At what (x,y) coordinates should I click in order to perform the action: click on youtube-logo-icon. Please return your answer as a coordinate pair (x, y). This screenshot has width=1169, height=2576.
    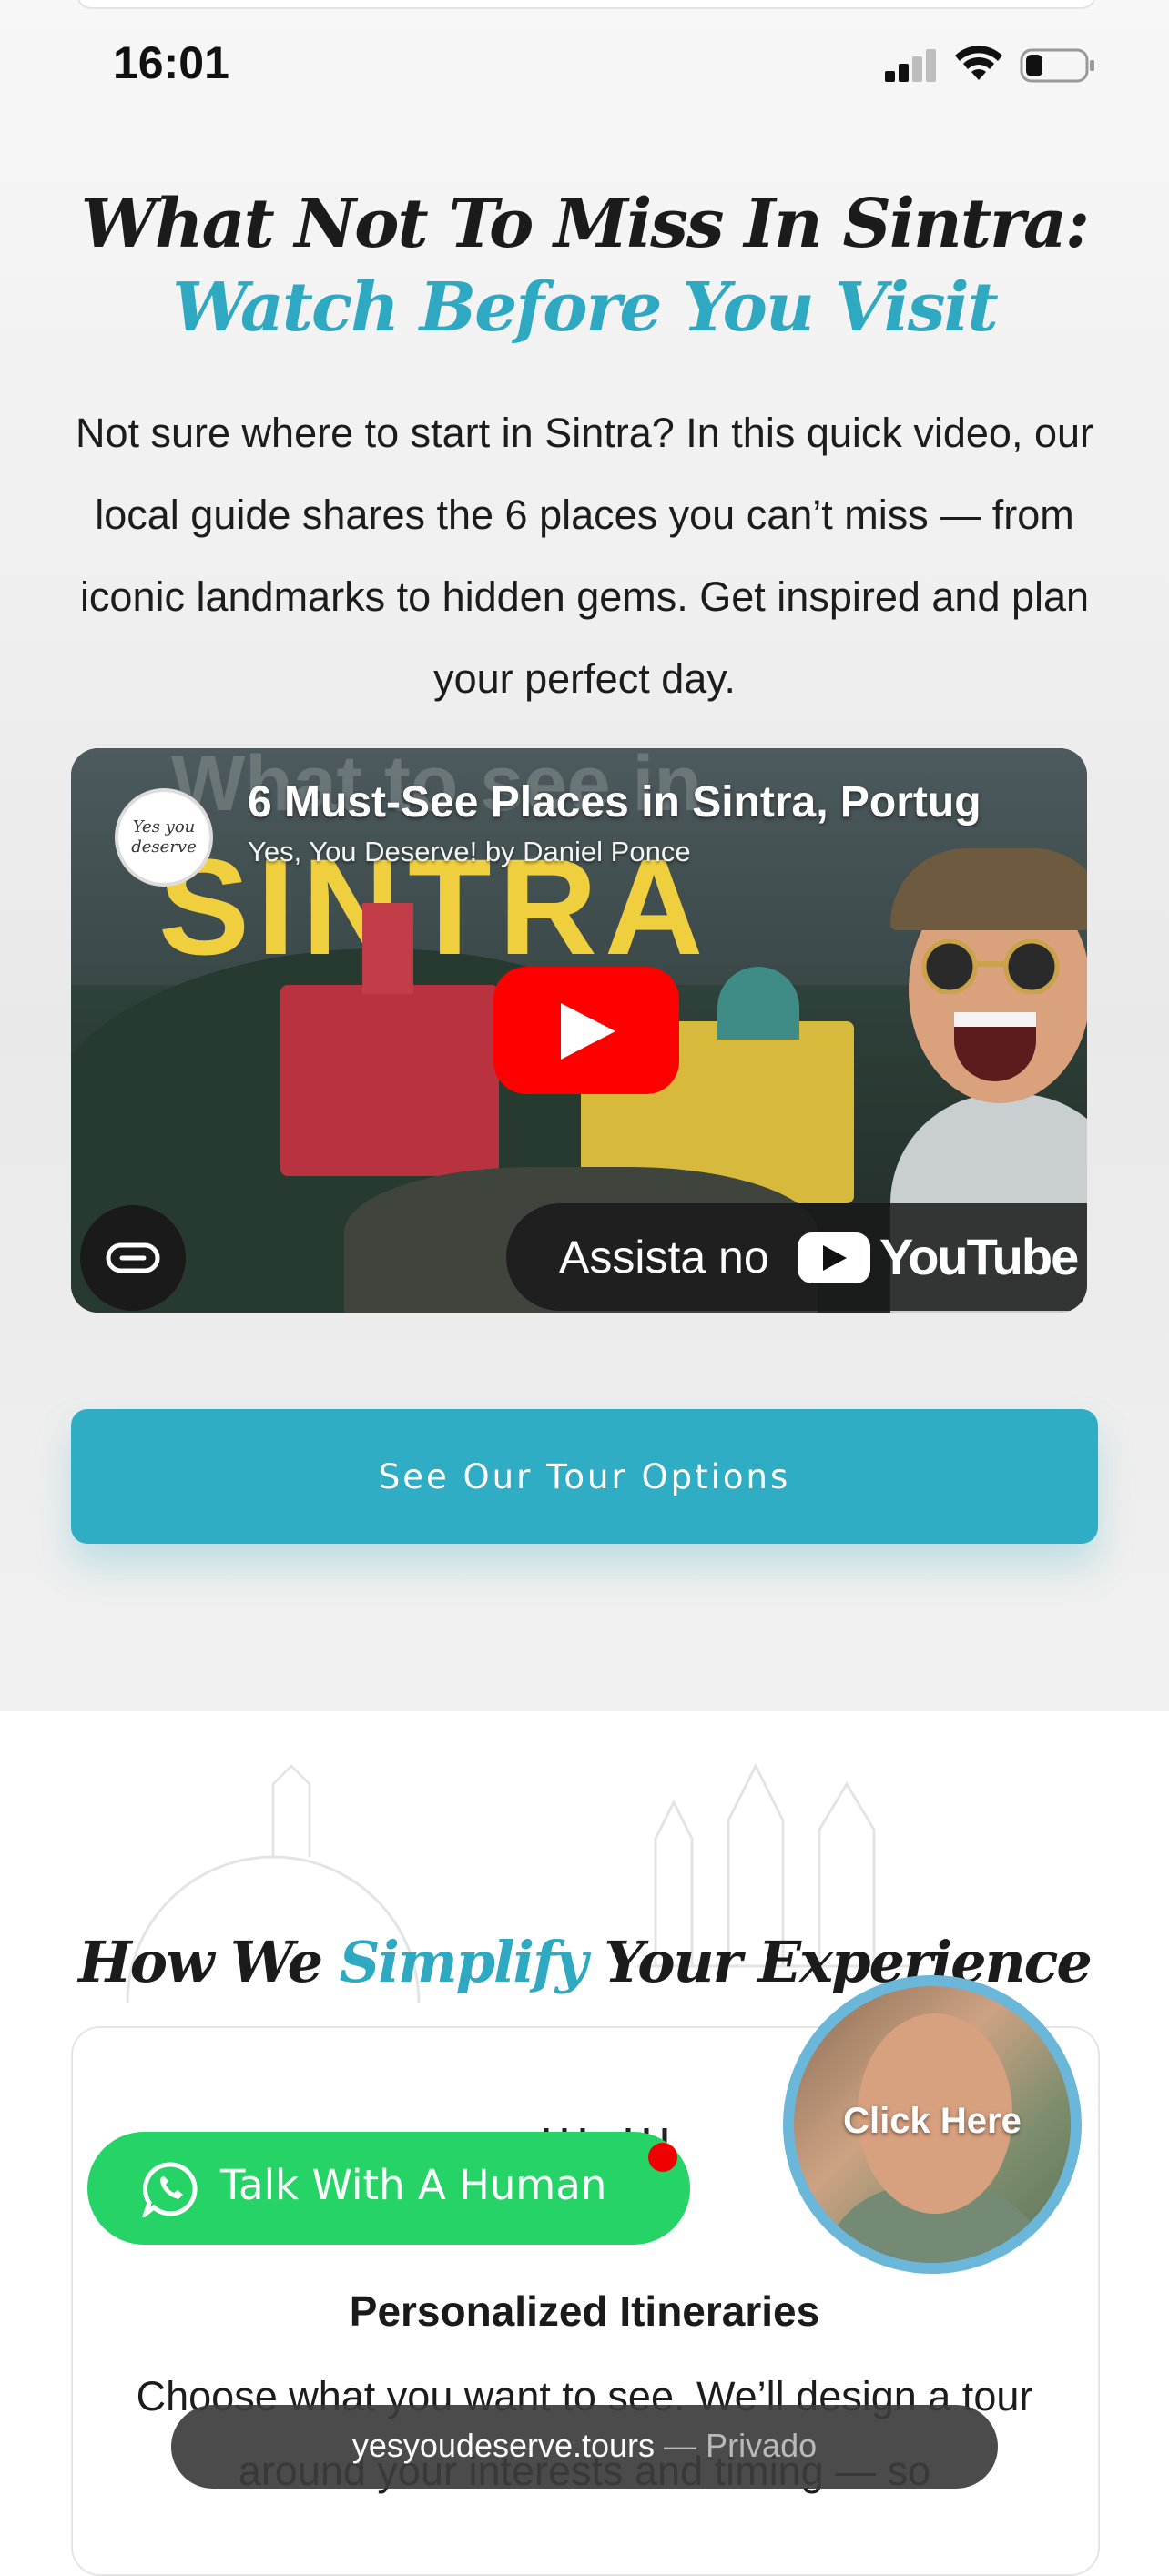
    Looking at the image, I should click on (834, 1257).